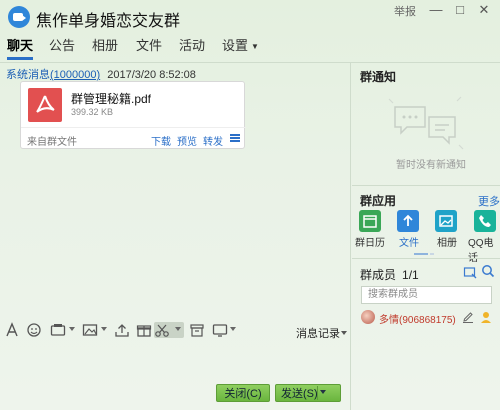  What do you see at coordinates (405, 11) in the screenshot?
I see `report-link: 举报` at bounding box center [405, 11].